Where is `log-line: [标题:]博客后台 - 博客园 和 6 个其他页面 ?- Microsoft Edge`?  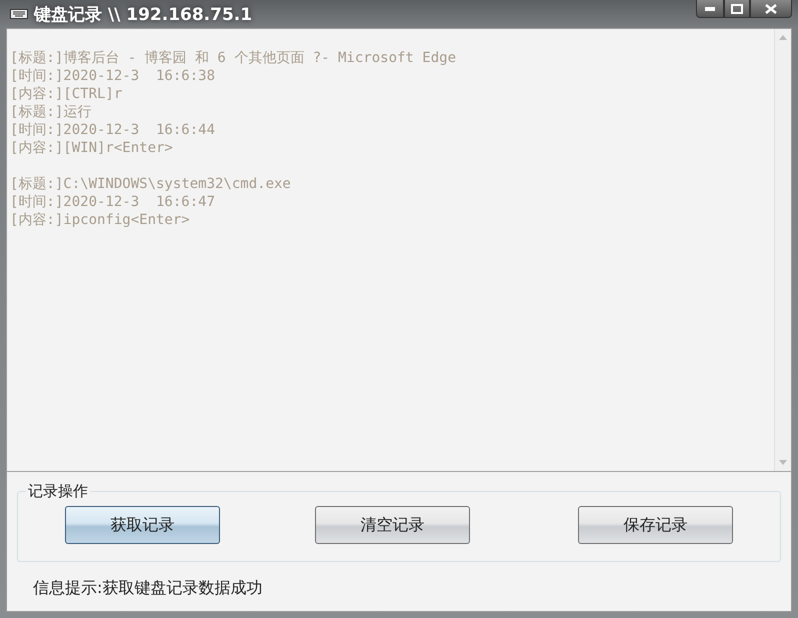 log-line: [标题:]博客后台 - 博客园 和 6 个其他页面 ?- Microsoft Edge is located at coordinates (234, 58).